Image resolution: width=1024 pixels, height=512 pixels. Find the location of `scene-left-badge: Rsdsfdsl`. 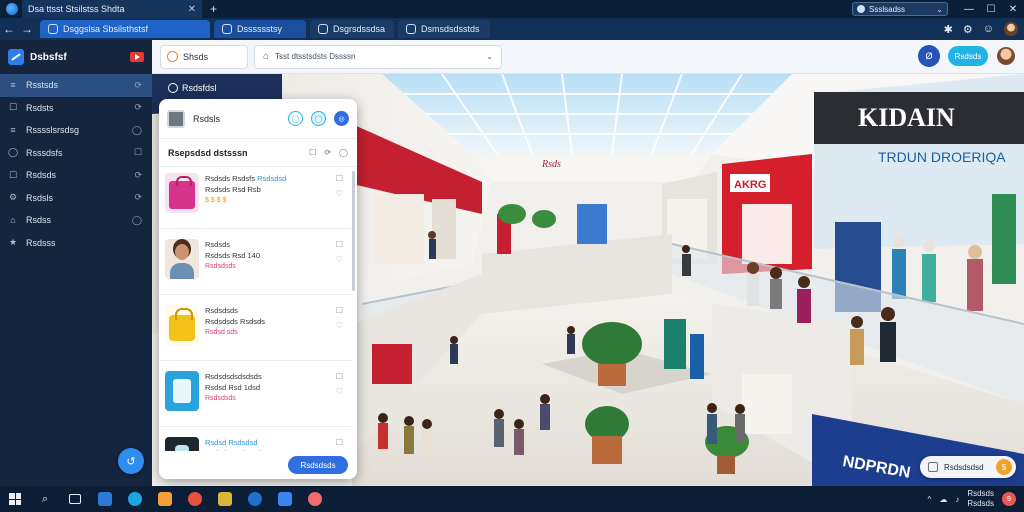

scene-left-badge: Rsdsfdsl is located at coordinates (192, 88).